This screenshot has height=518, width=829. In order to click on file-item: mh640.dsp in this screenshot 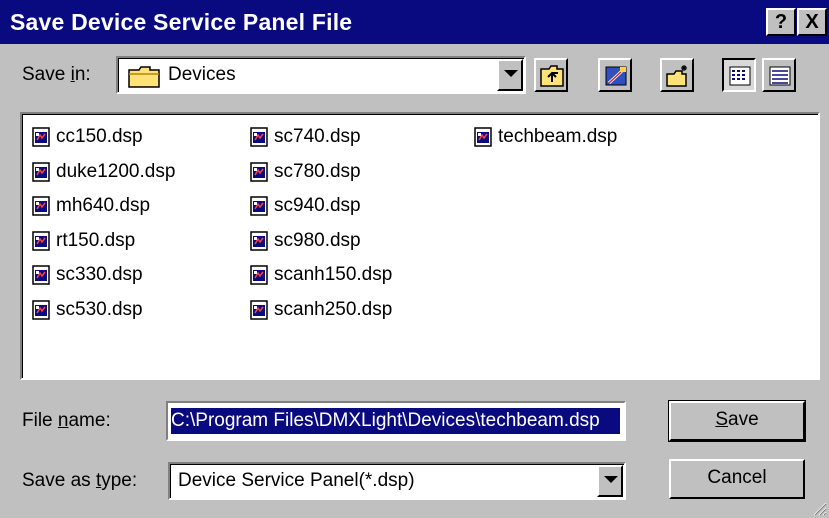, I will do `click(103, 206)`.